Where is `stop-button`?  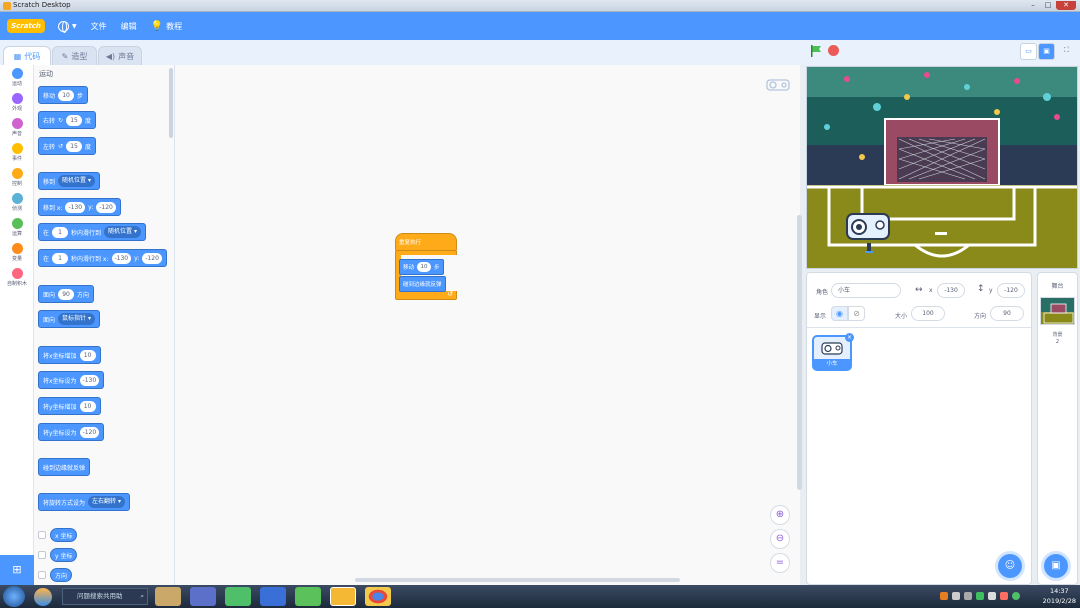
stop-button is located at coordinates (833, 50).